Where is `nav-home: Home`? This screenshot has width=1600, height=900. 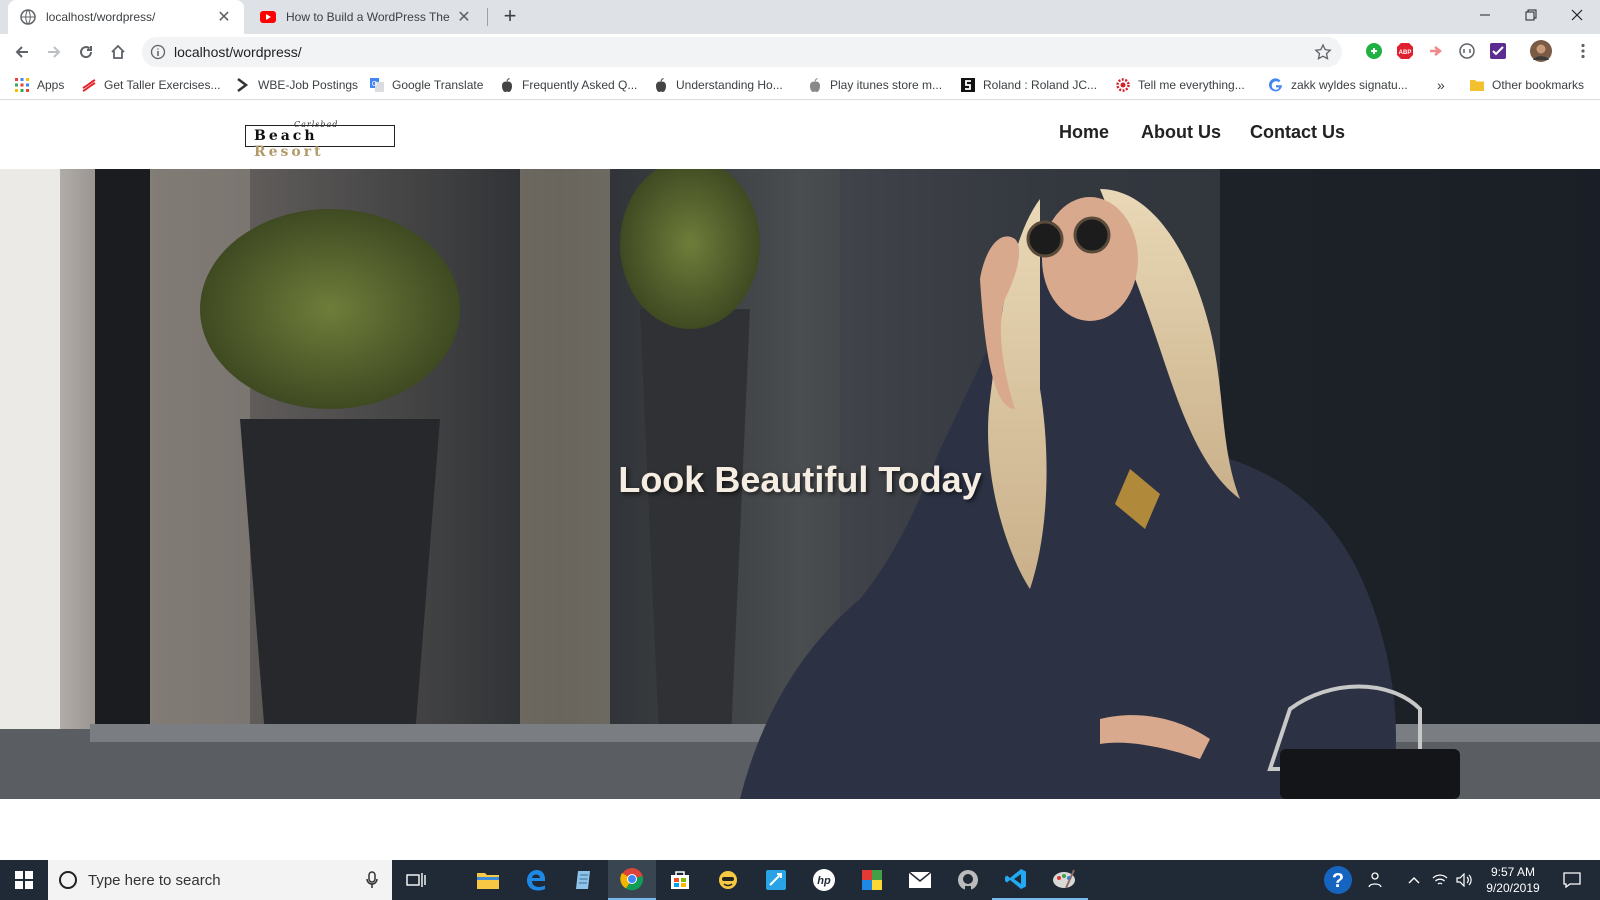 nav-home: Home is located at coordinates (1084, 132).